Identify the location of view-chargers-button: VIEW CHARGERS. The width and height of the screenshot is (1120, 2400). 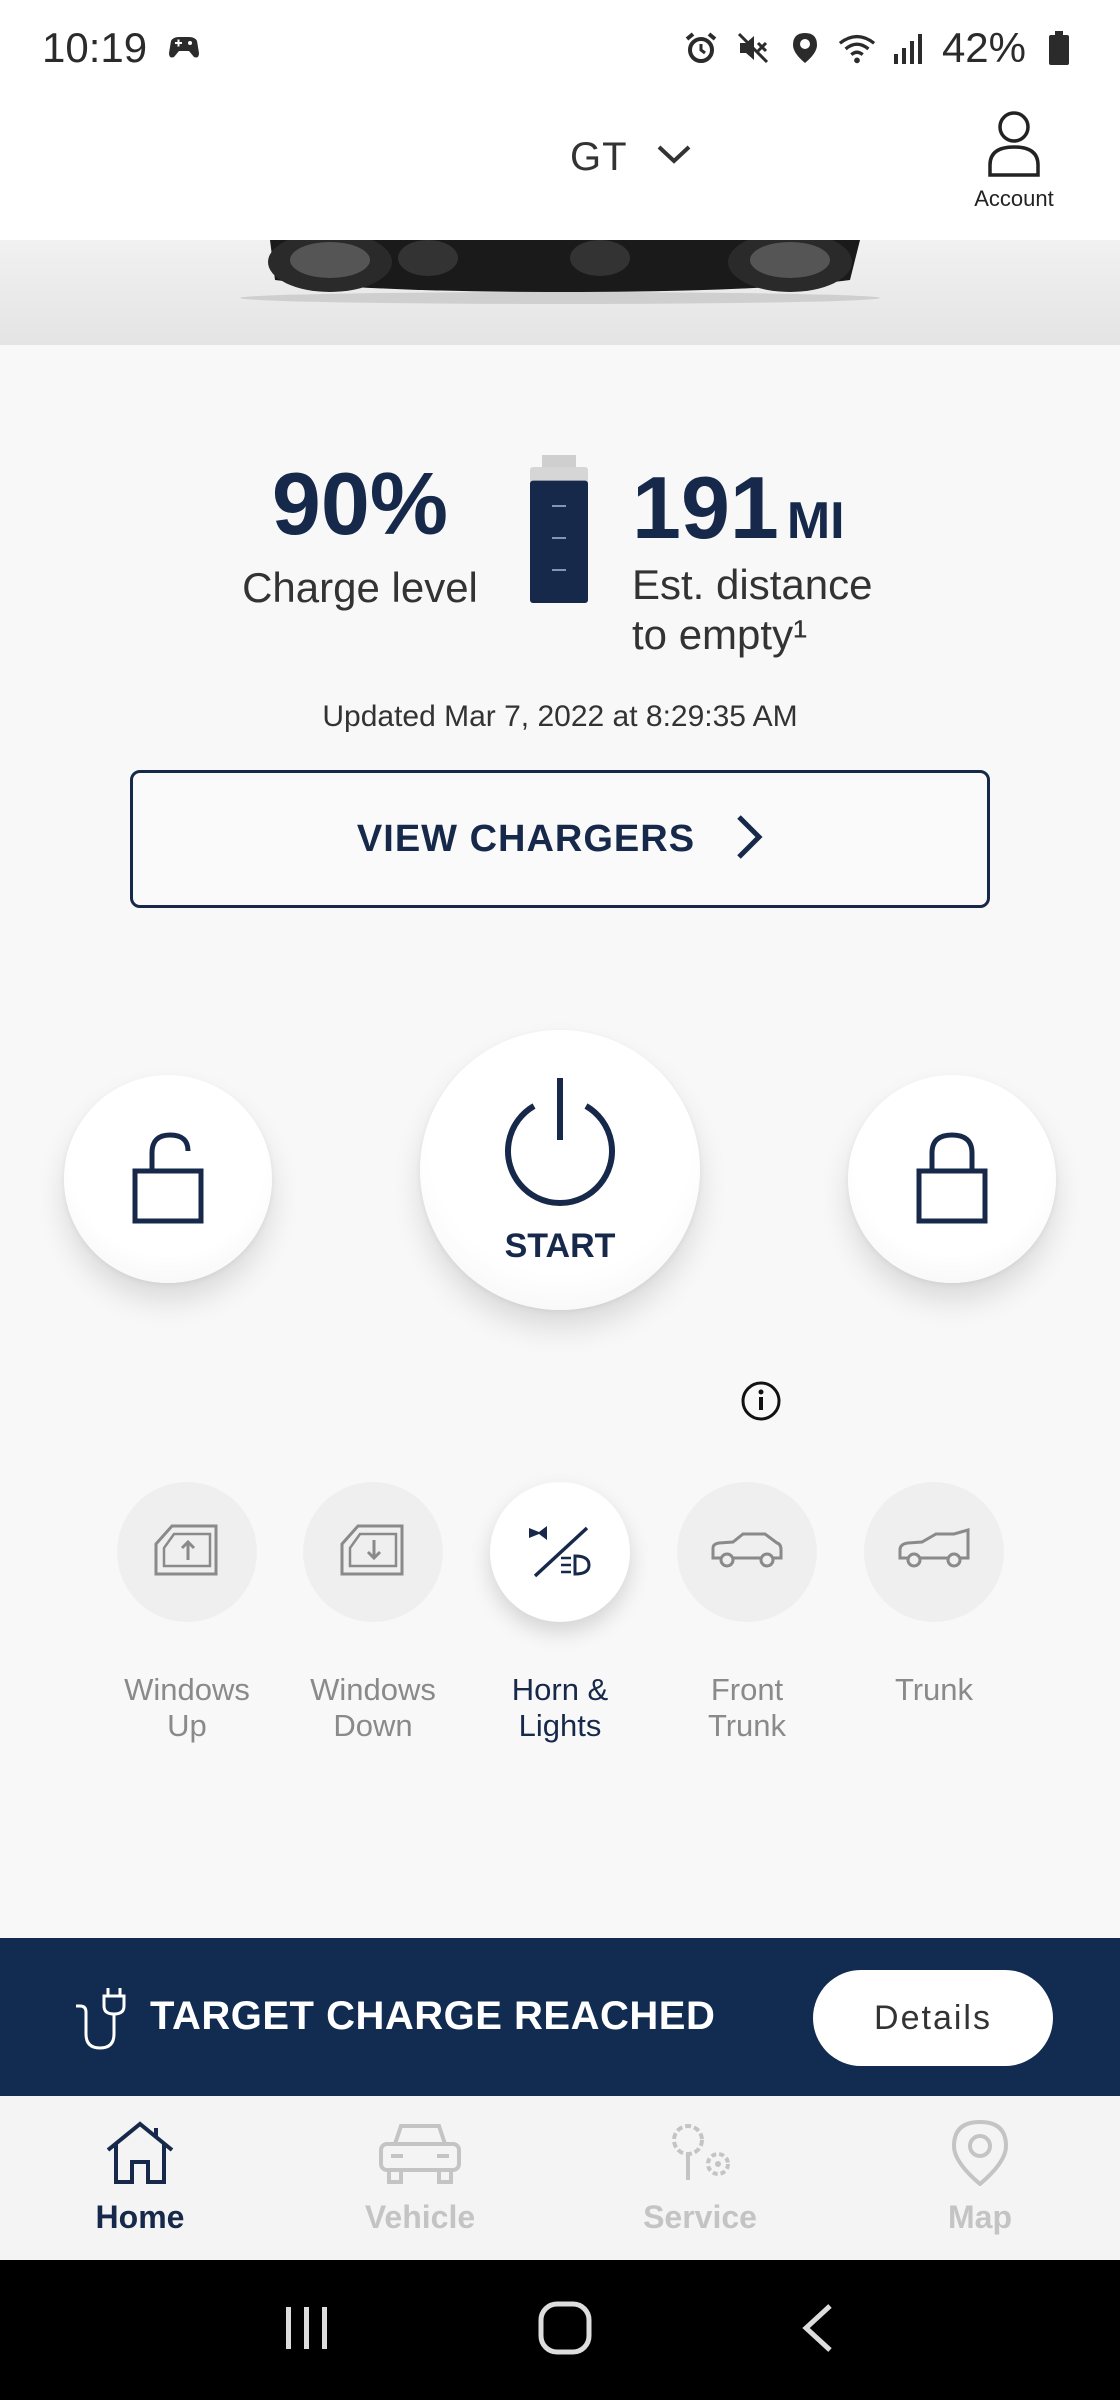
(560, 839).